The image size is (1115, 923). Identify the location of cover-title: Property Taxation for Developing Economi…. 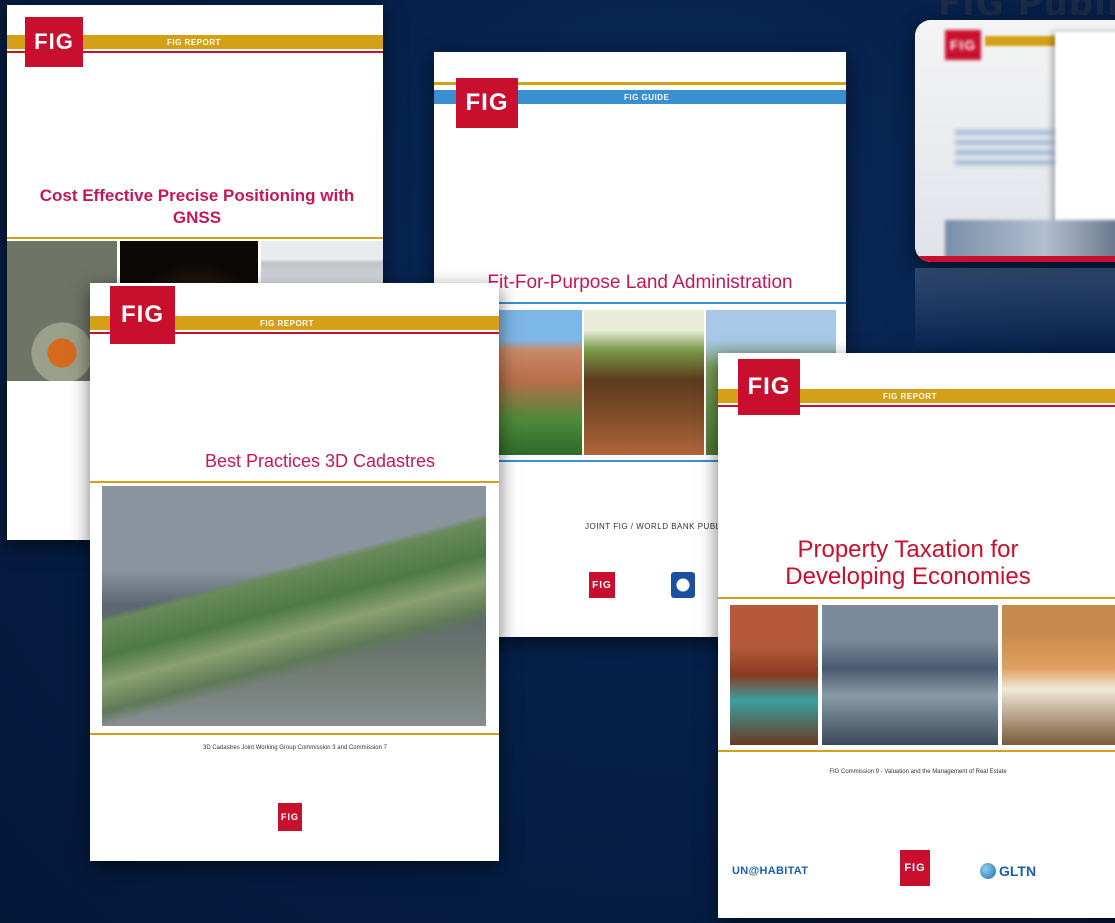
(908, 563).